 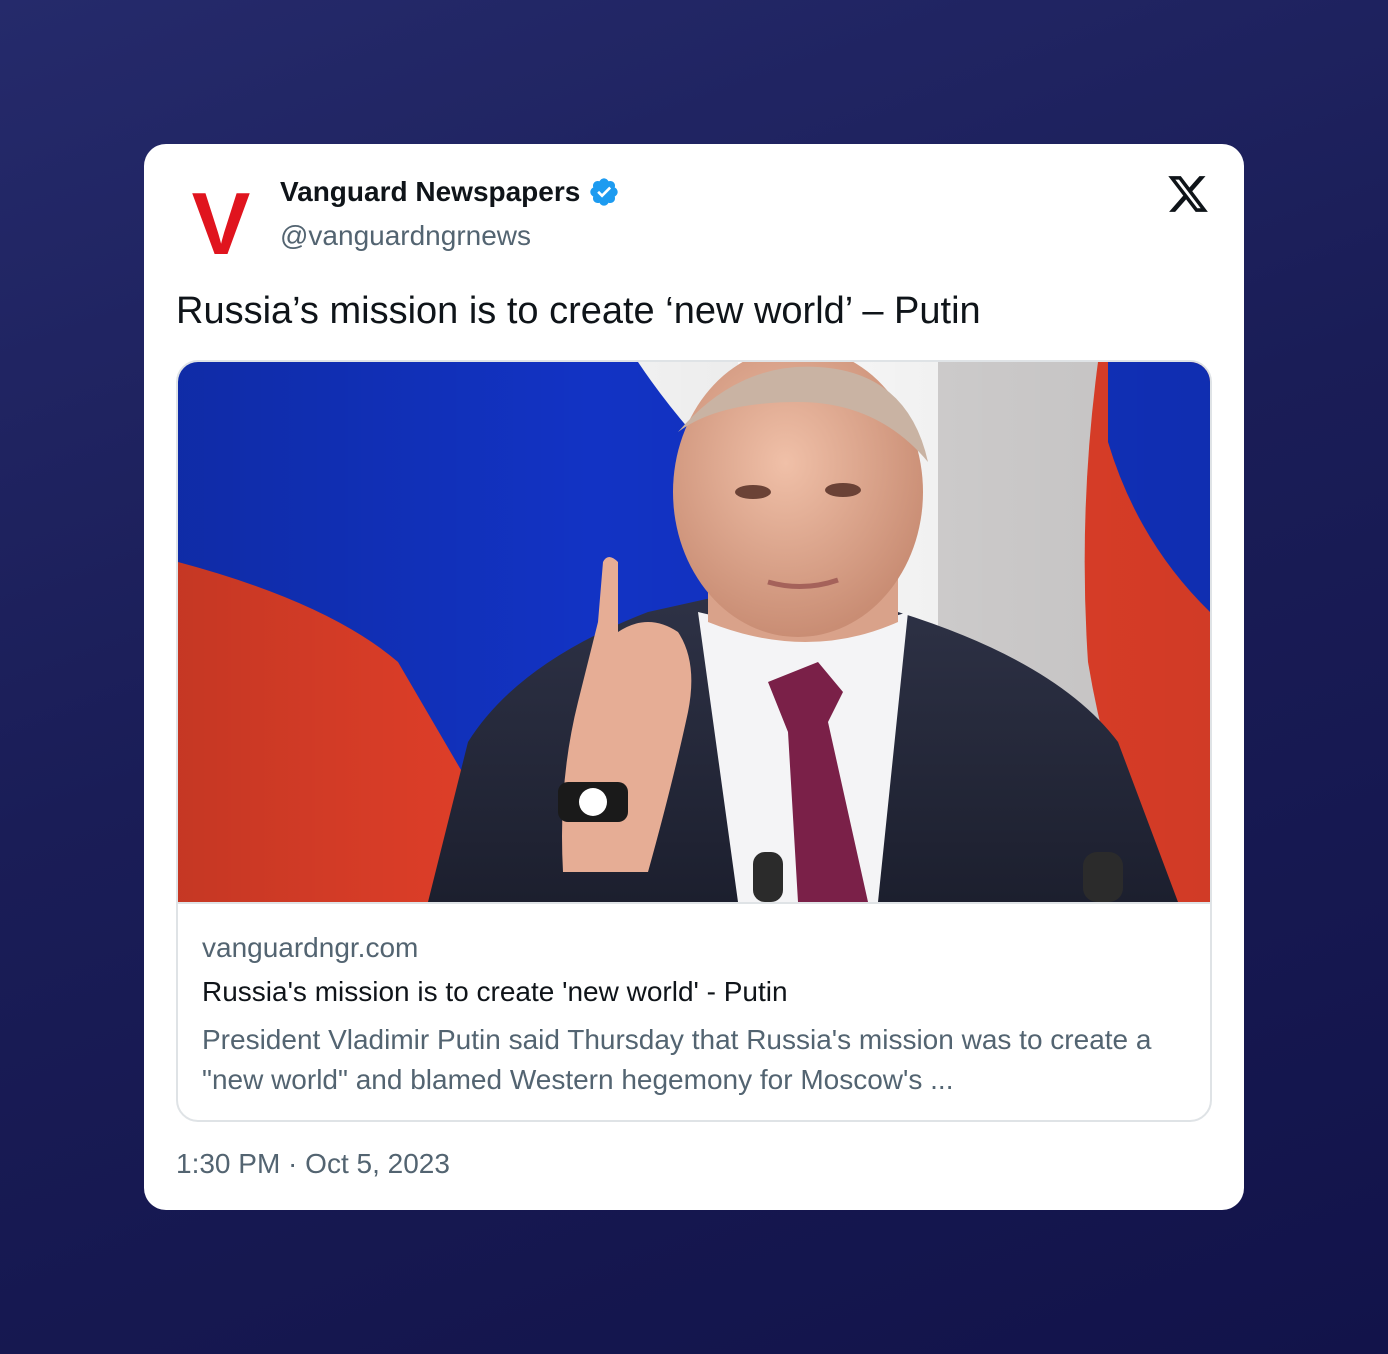 What do you see at coordinates (604, 192) in the screenshot?
I see `verified-badge-icon` at bounding box center [604, 192].